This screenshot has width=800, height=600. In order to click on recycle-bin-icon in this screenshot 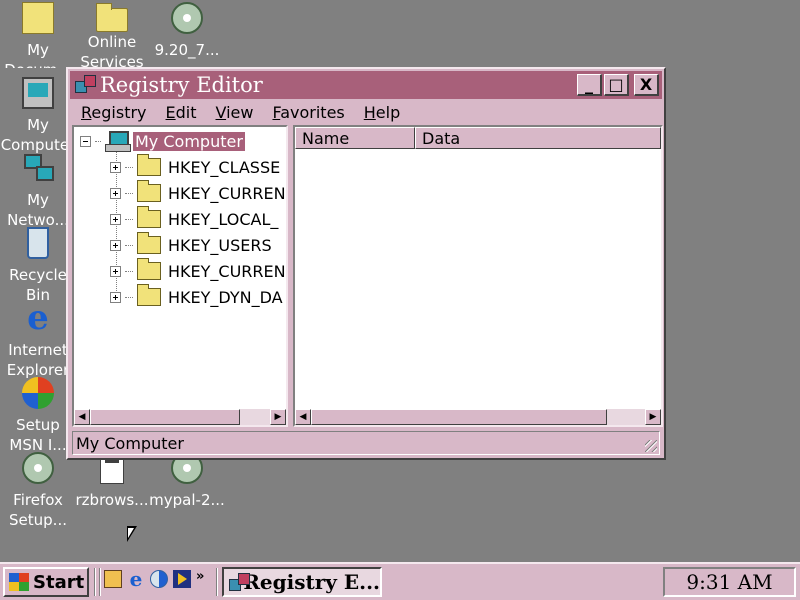, I will do `click(38, 243)`.